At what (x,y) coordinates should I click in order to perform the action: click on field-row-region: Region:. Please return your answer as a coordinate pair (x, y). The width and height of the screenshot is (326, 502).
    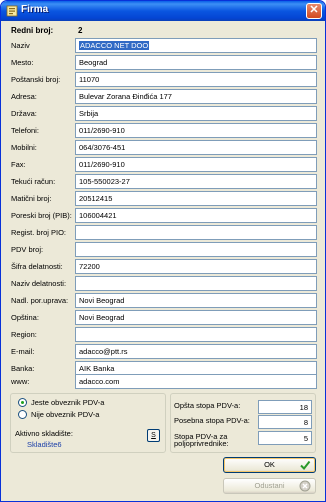
    Looking at the image, I should click on (163, 335).